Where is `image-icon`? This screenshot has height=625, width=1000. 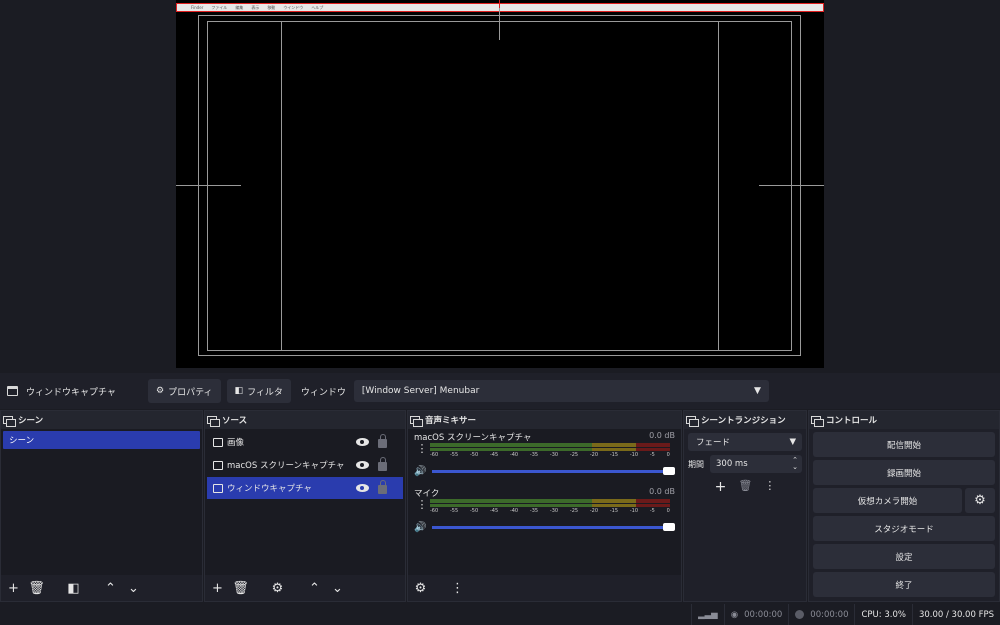
image-icon is located at coordinates (218, 442).